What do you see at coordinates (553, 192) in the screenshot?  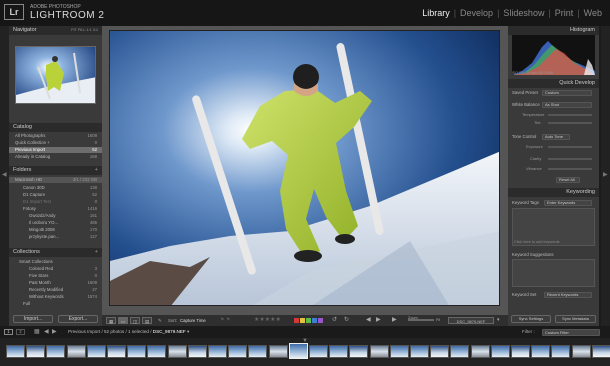 I see `keywording-header: Keywording` at bounding box center [553, 192].